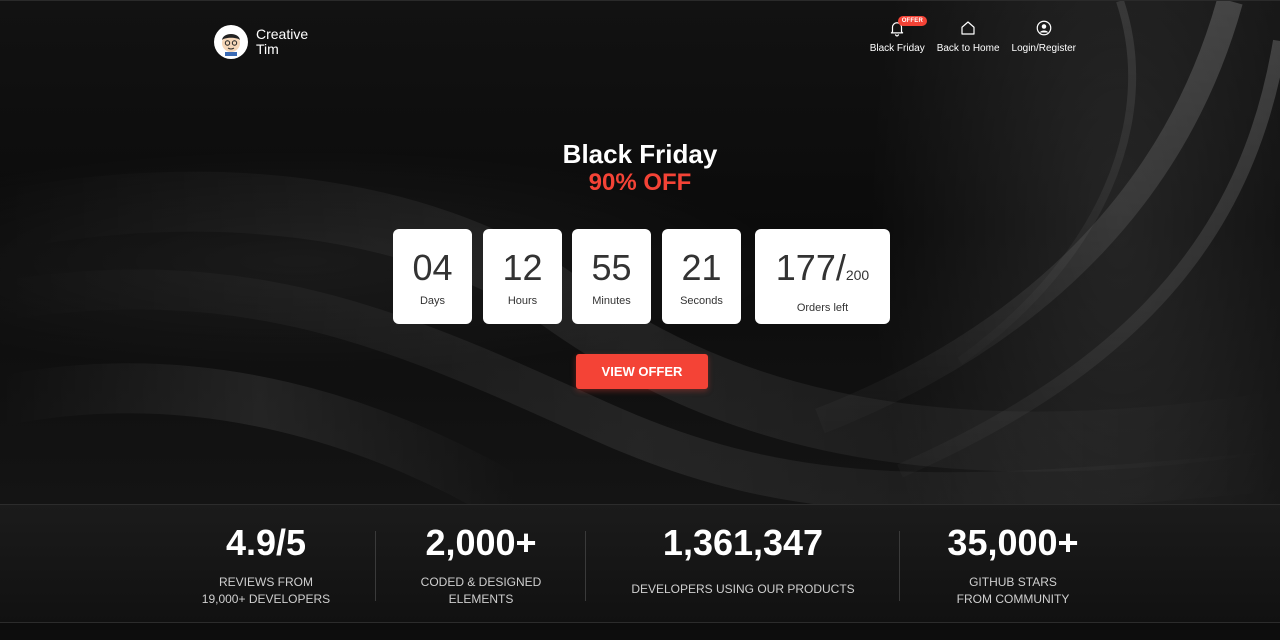 This screenshot has height=640, width=1280. What do you see at coordinates (611, 267) in the screenshot?
I see `countdown-value: 55` at bounding box center [611, 267].